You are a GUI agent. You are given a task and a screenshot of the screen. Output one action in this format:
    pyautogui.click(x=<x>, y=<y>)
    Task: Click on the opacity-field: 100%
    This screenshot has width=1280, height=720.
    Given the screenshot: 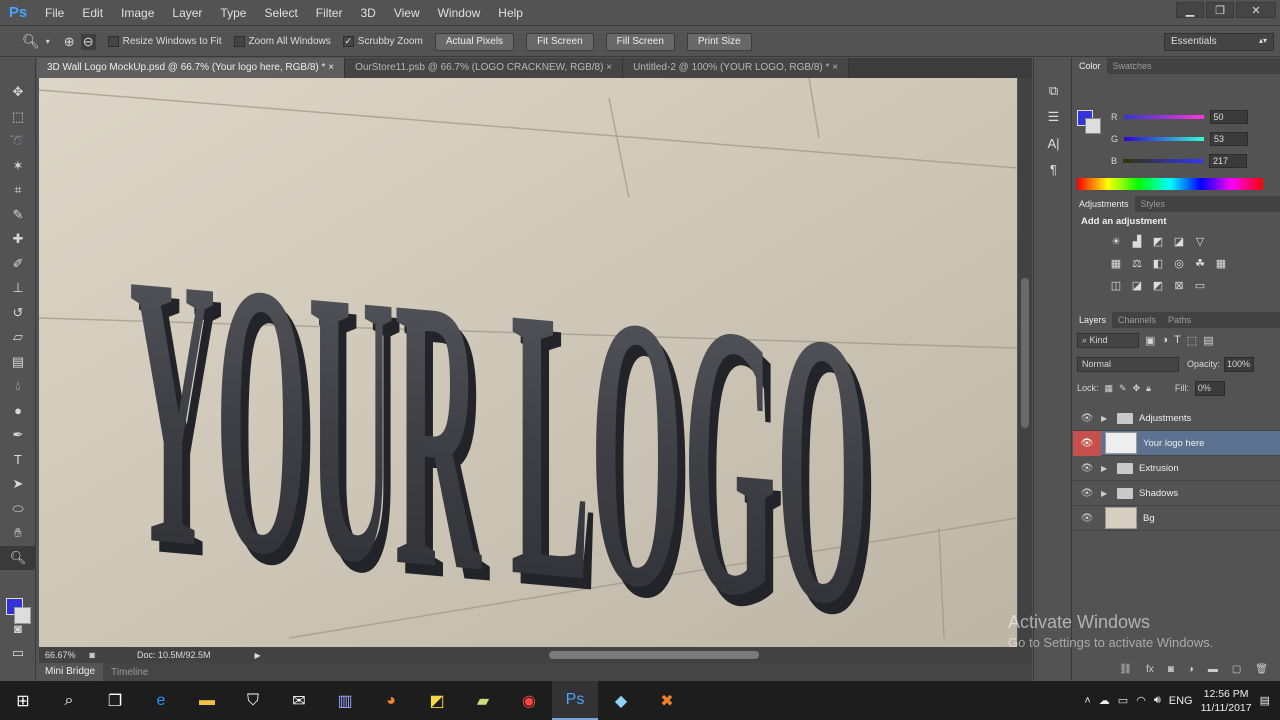 What is the action you would take?
    pyautogui.click(x=1239, y=364)
    